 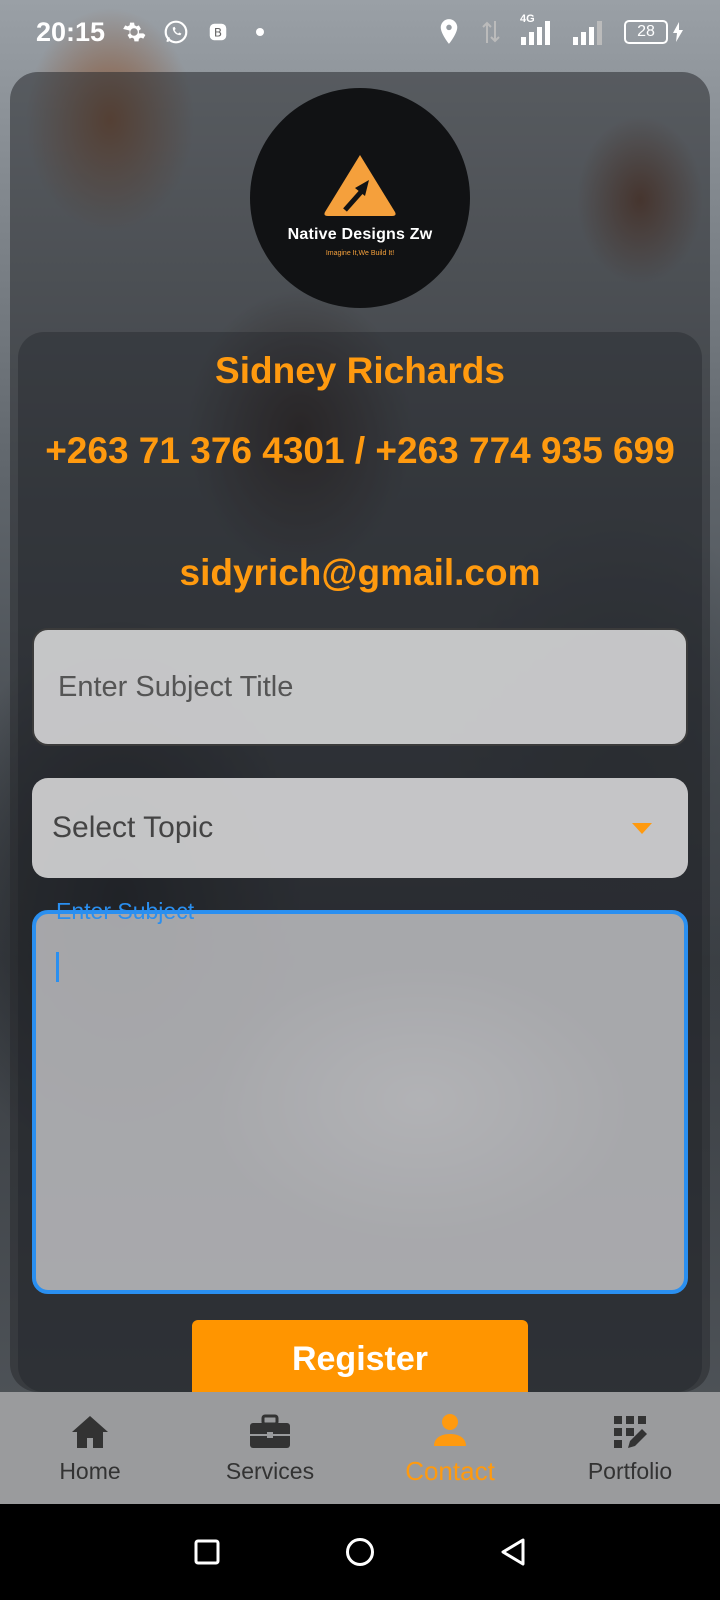 I want to click on logo-mark-icon, so click(x=360, y=185).